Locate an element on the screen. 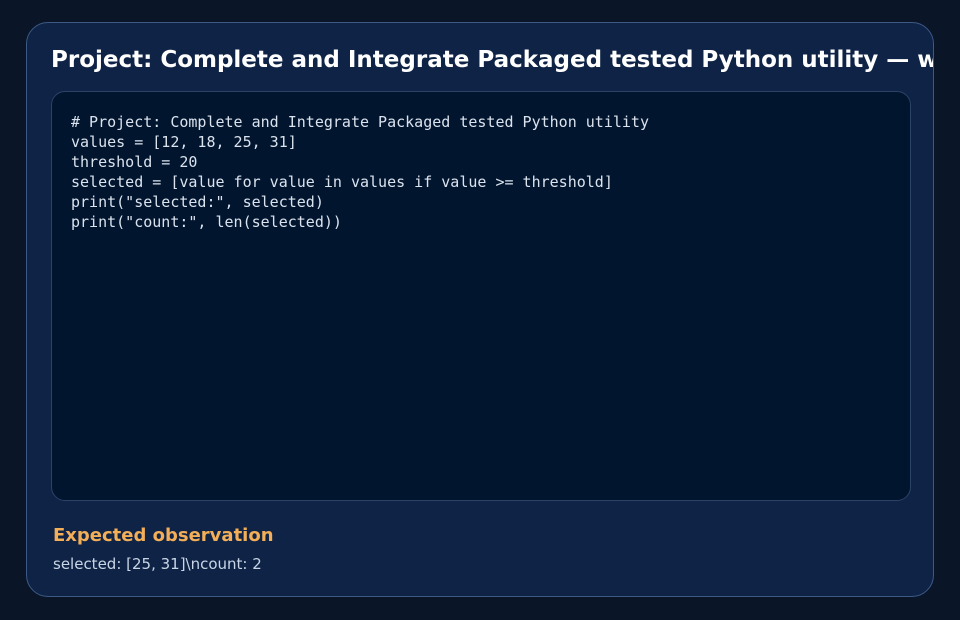 Image resolution: width=960 pixels, height=620 pixels. code-line: values = [12, 18, 25, 31] is located at coordinates (184, 142).